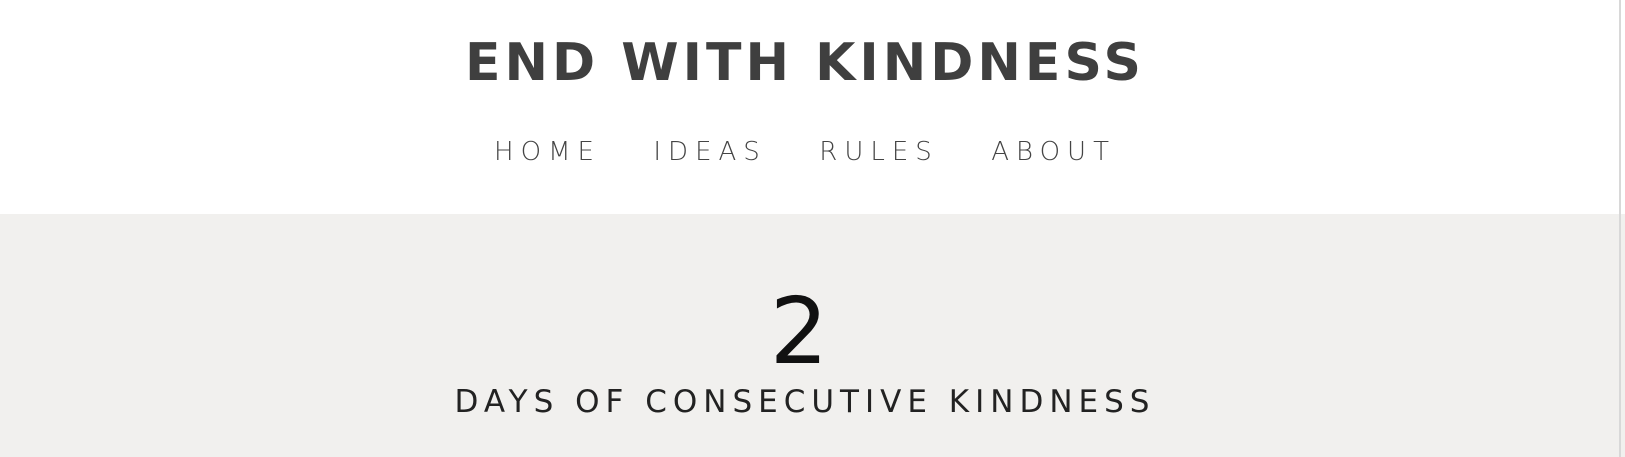 The height and width of the screenshot is (457, 1625). I want to click on days-counter-value: 2, so click(799, 331).